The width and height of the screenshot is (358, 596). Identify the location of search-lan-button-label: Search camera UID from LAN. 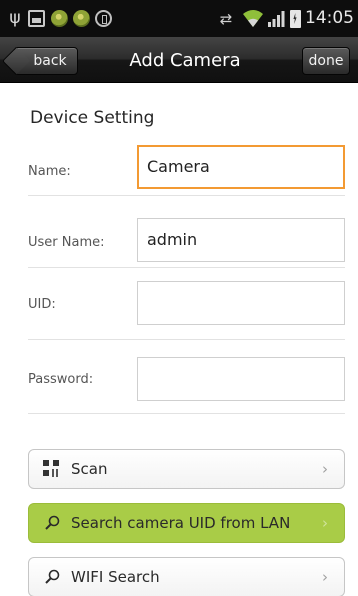
(181, 523).